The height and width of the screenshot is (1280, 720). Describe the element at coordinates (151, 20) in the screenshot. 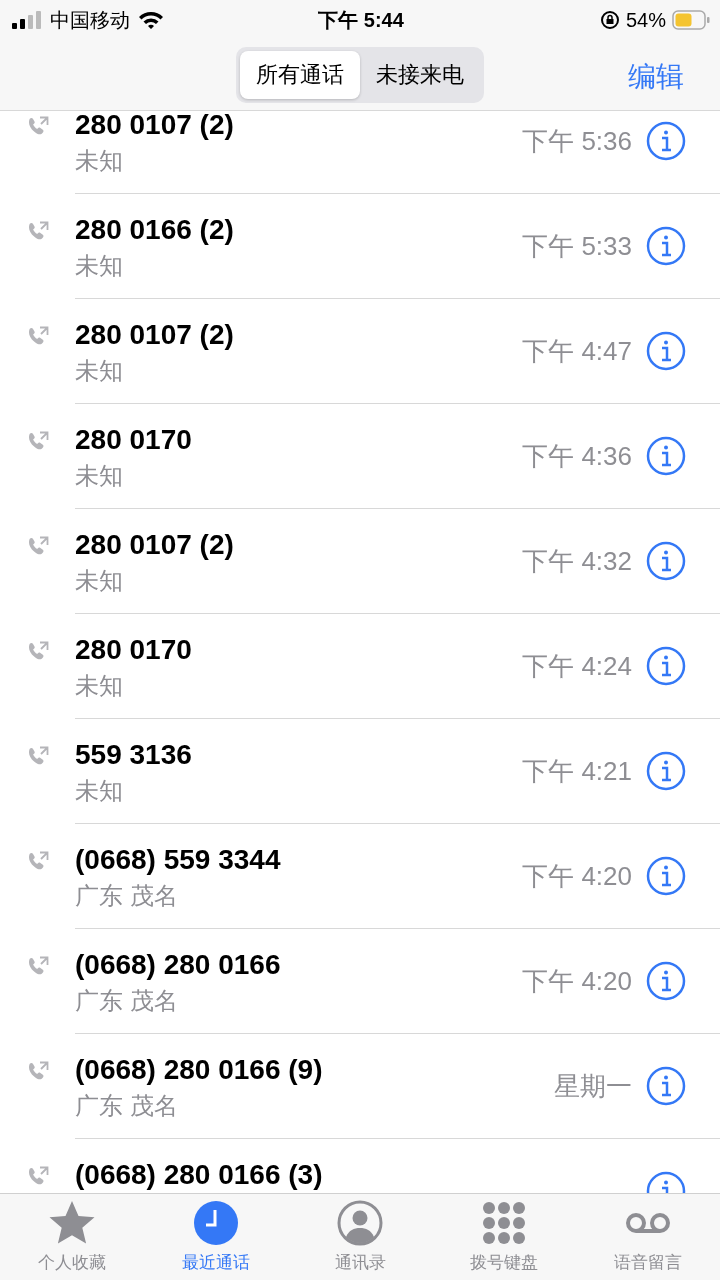

I see `wifi-icon` at that location.